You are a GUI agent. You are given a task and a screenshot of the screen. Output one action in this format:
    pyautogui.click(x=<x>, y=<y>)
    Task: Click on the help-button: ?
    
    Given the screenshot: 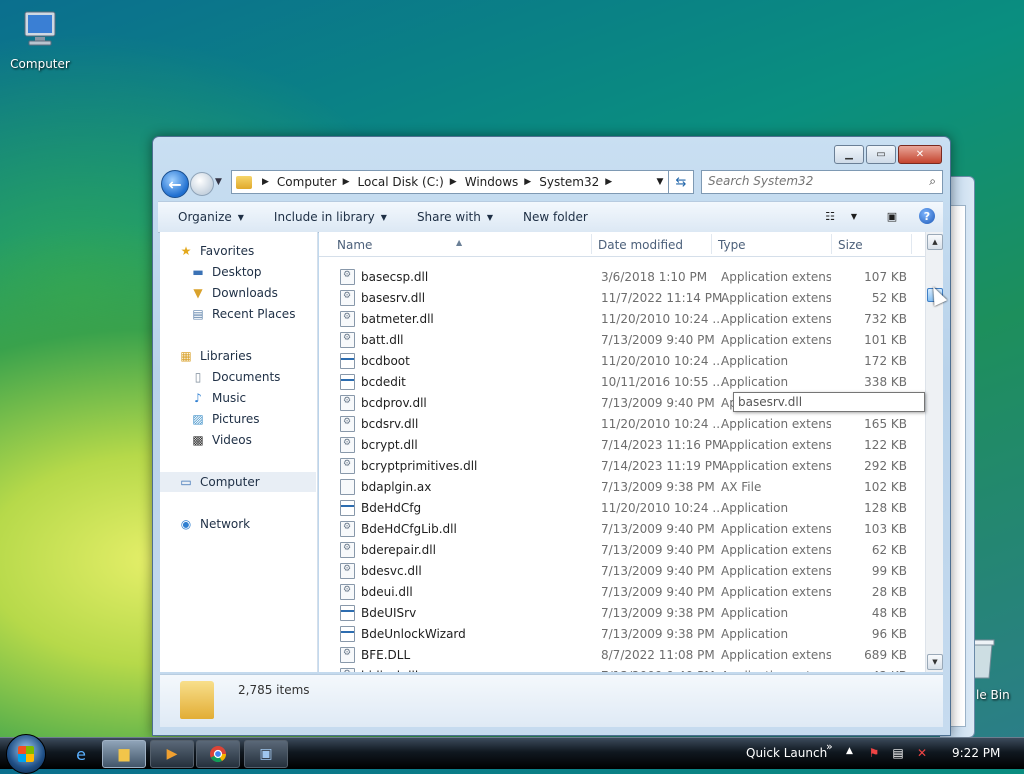 What is the action you would take?
    pyautogui.click(x=927, y=216)
    